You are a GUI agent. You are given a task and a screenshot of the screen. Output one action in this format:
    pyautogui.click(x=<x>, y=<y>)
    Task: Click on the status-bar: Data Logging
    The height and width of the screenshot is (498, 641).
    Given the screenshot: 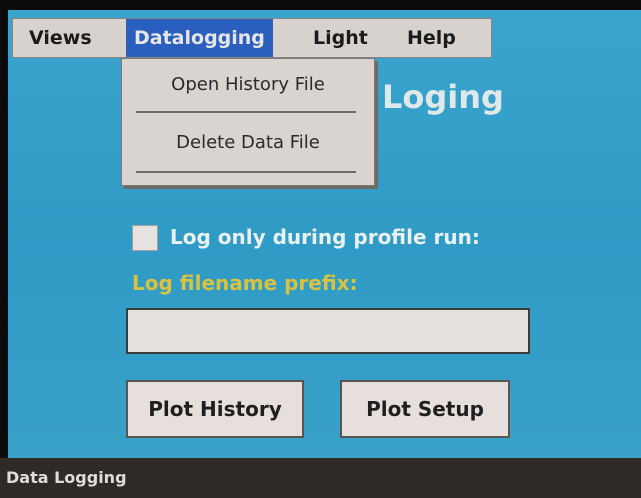 What is the action you would take?
    pyautogui.click(x=320, y=478)
    